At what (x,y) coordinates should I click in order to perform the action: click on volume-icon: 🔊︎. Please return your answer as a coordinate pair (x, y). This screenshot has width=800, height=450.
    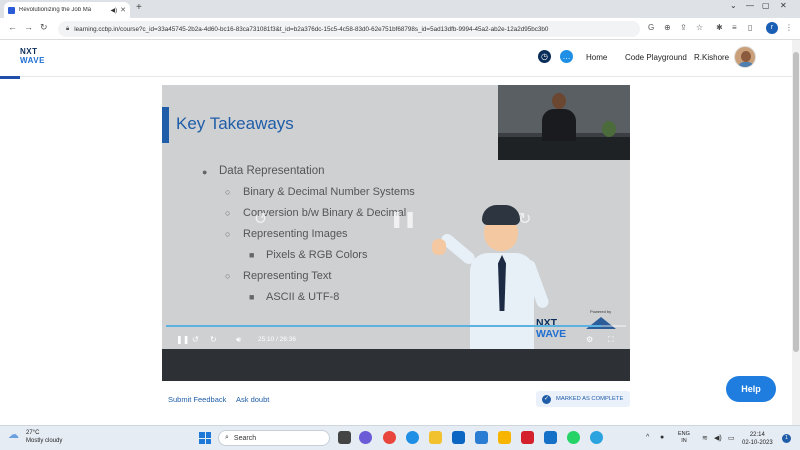
    Looking at the image, I should click on (238, 340).